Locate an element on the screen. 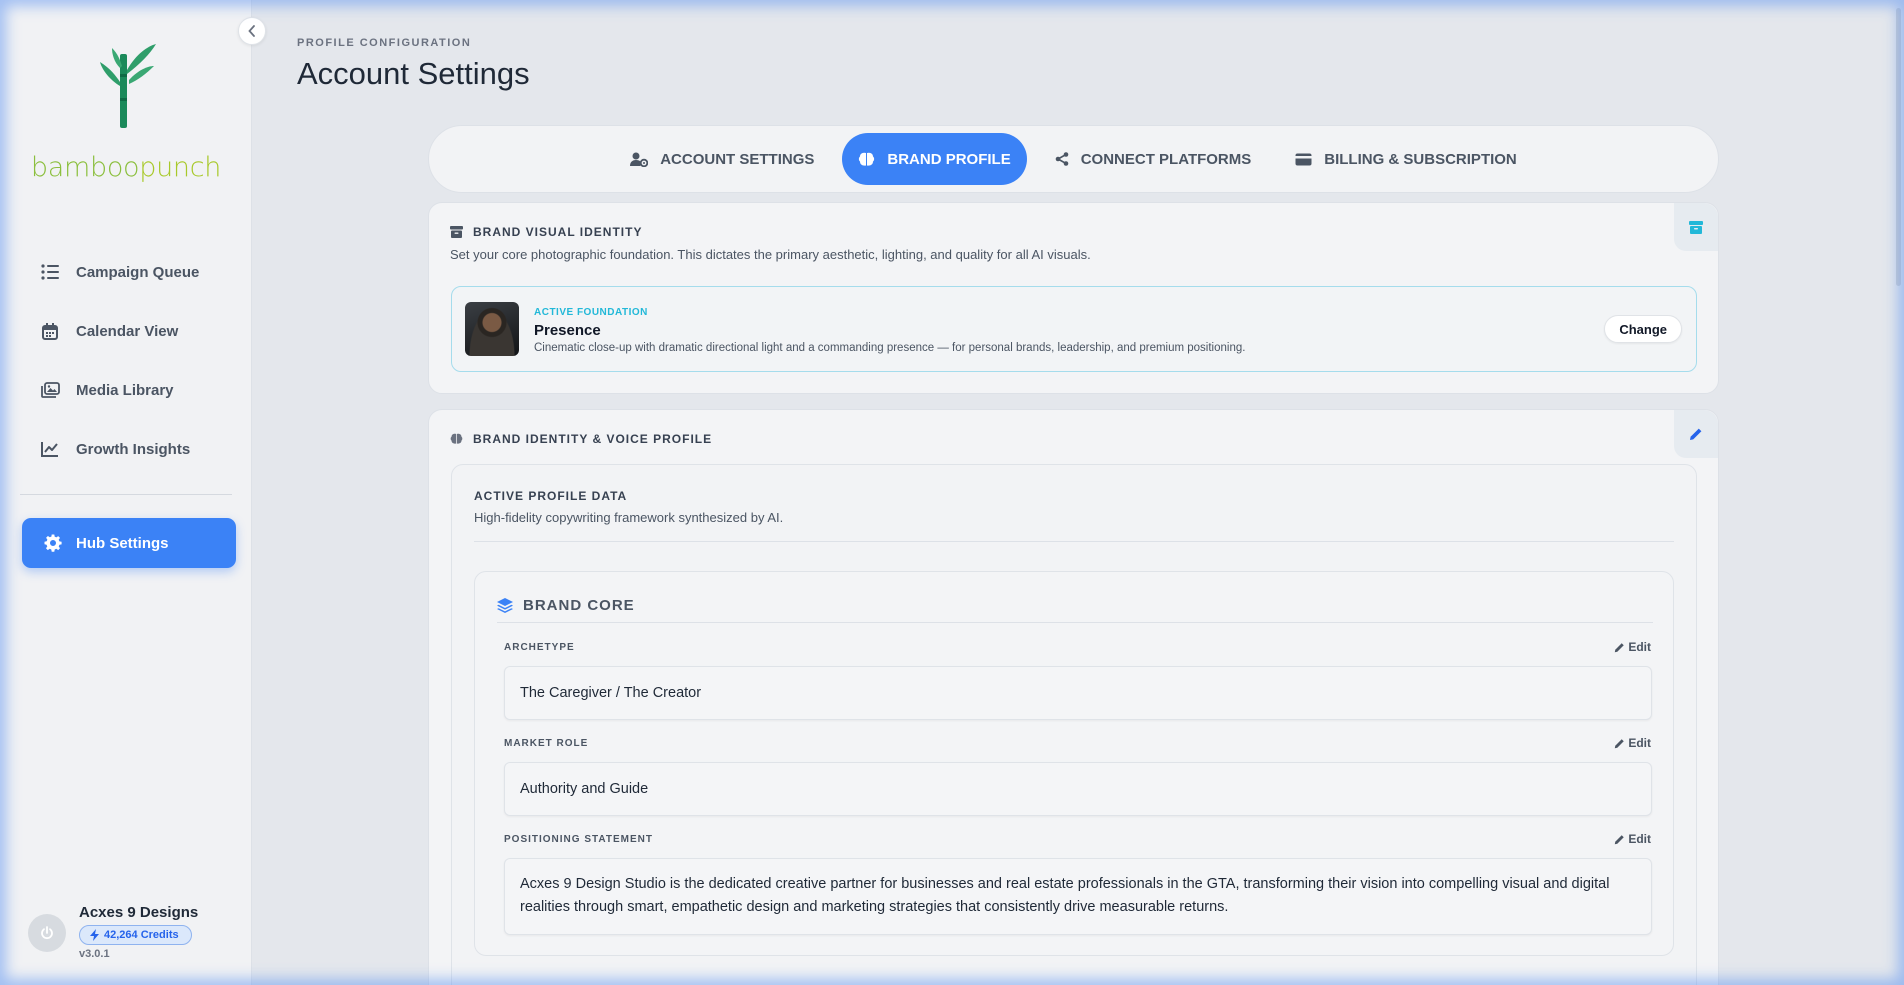 The width and height of the screenshot is (1904, 985). user-gear-icon is located at coordinates (639, 159).